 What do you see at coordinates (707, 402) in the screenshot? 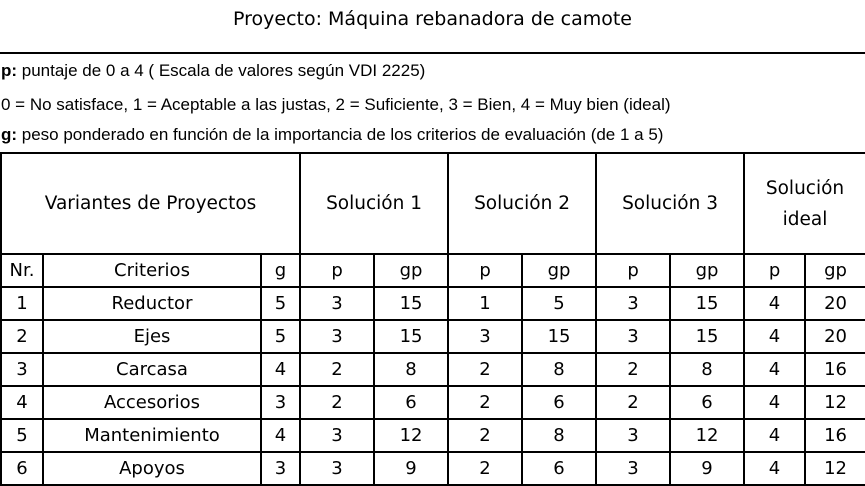
I see `cell-gp-3: 6` at bounding box center [707, 402].